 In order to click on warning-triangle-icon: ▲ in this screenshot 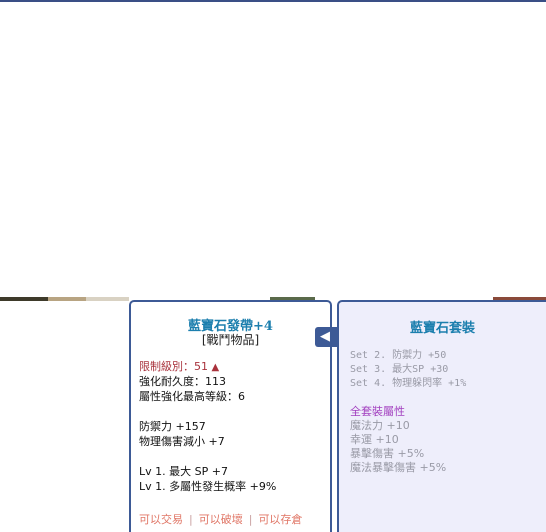, I will do `click(215, 367)`.